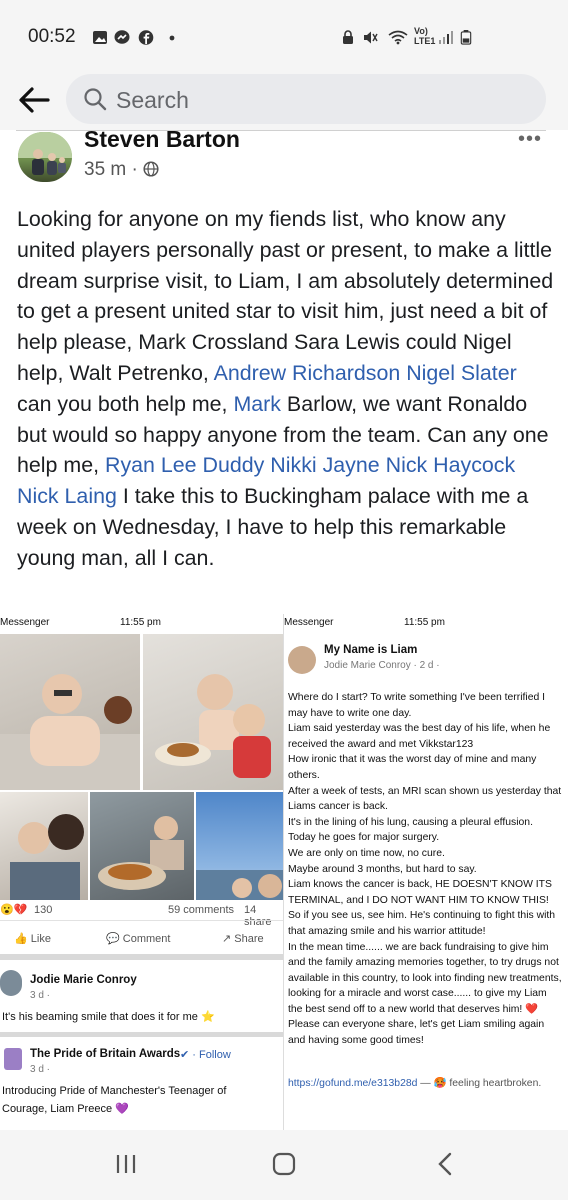  I want to click on signal-icon, so click(446, 37).